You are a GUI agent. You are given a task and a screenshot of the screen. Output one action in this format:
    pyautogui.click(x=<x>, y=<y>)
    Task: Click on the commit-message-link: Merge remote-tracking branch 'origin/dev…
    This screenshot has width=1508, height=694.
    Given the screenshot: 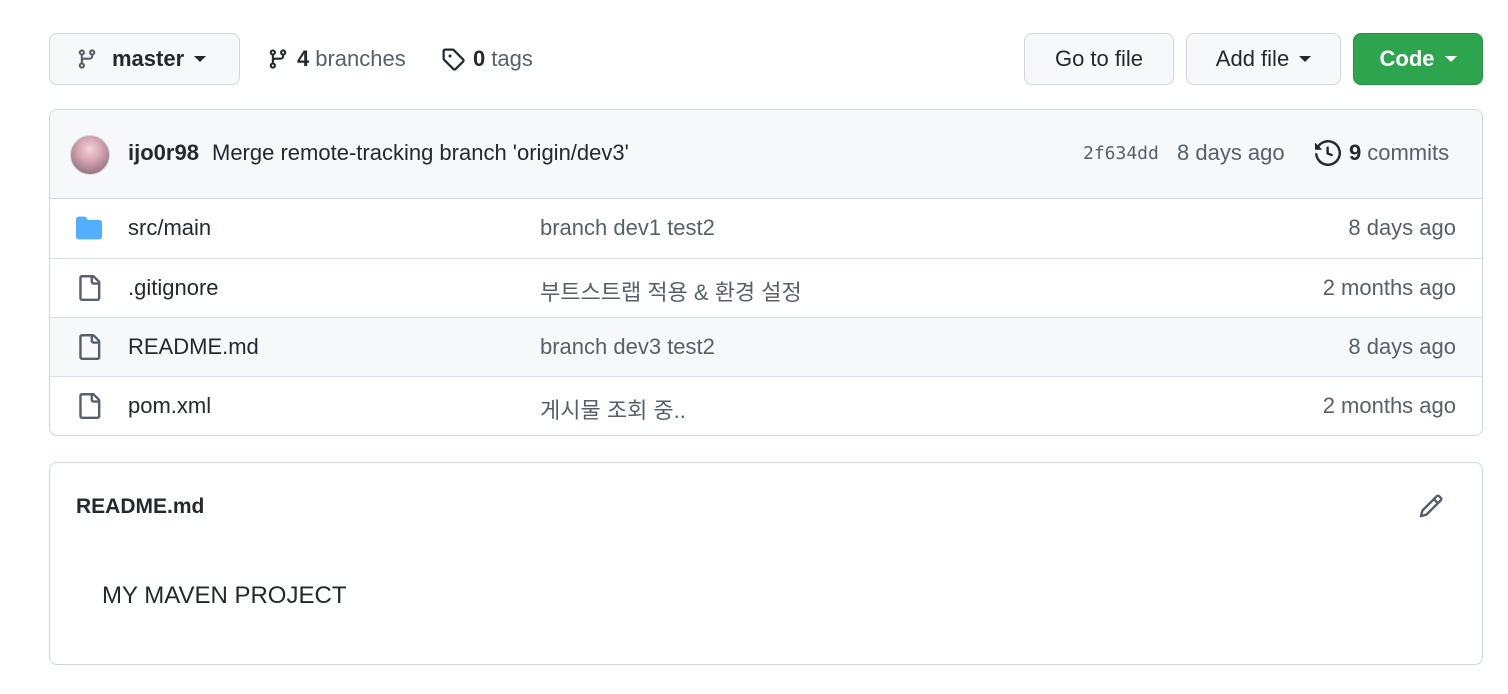 What is the action you would take?
    pyautogui.click(x=420, y=153)
    